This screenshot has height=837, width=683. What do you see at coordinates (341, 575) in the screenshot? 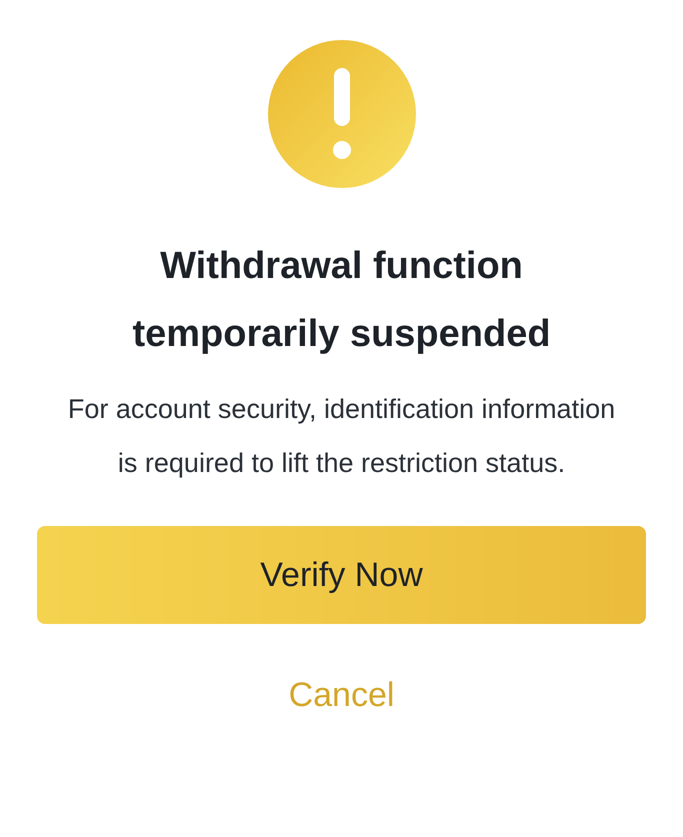
I see `verify-button: Verify Now` at bounding box center [341, 575].